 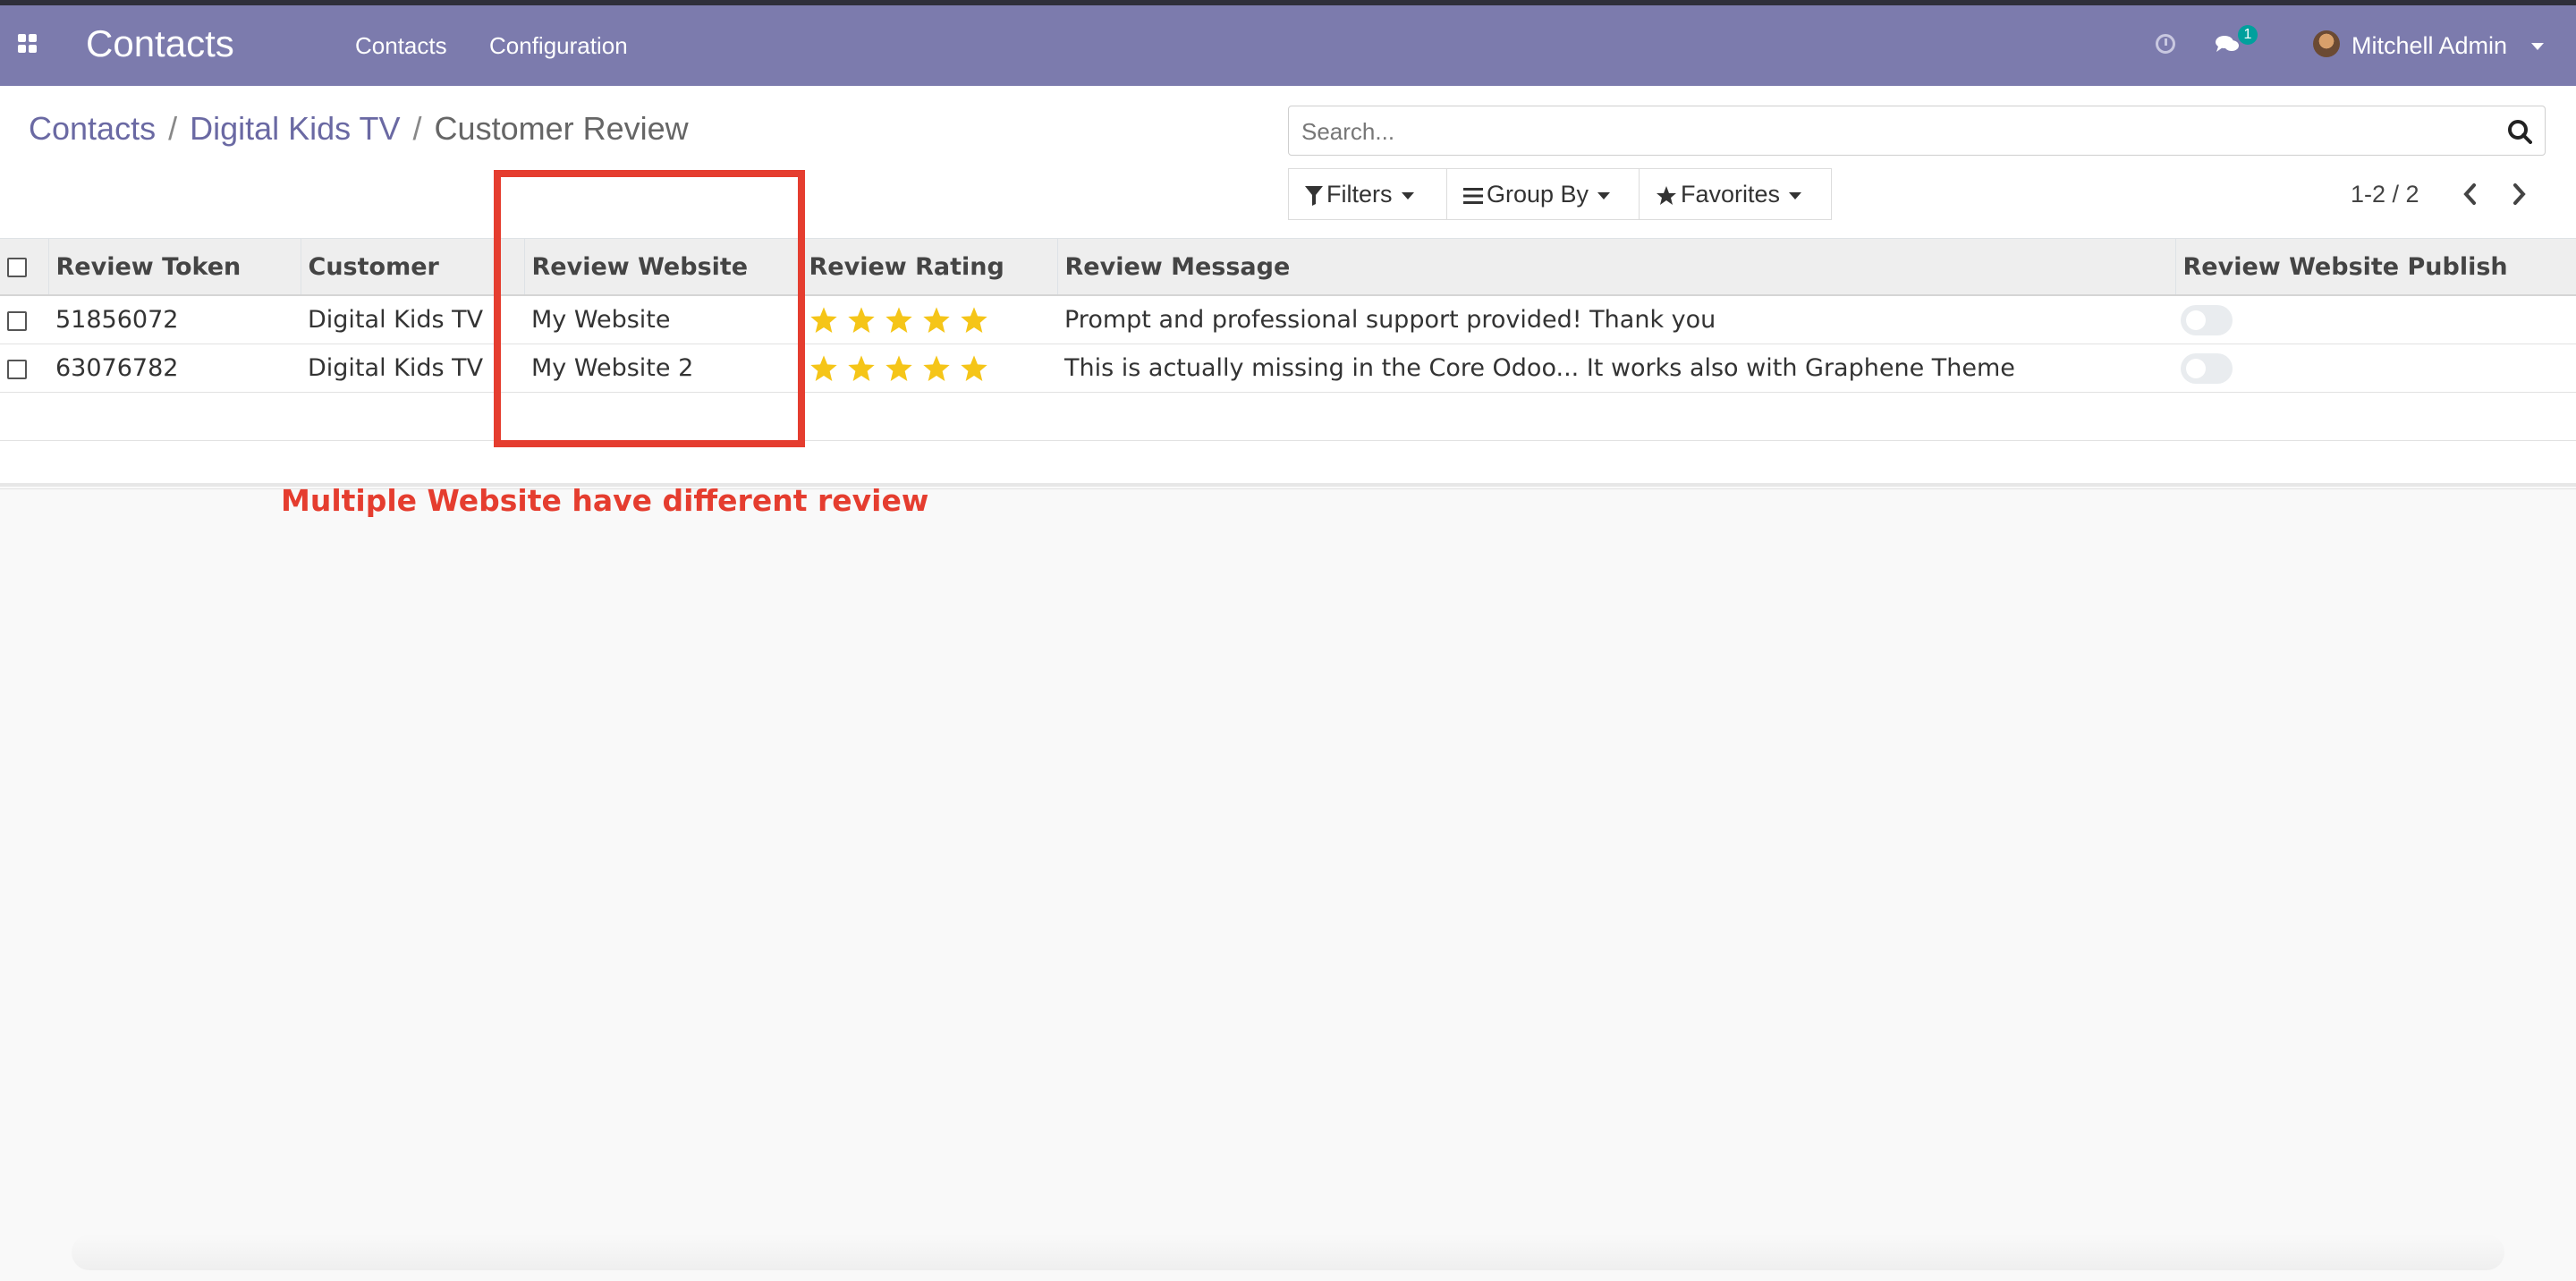 I want to click on select-all-cell, so click(x=24, y=267).